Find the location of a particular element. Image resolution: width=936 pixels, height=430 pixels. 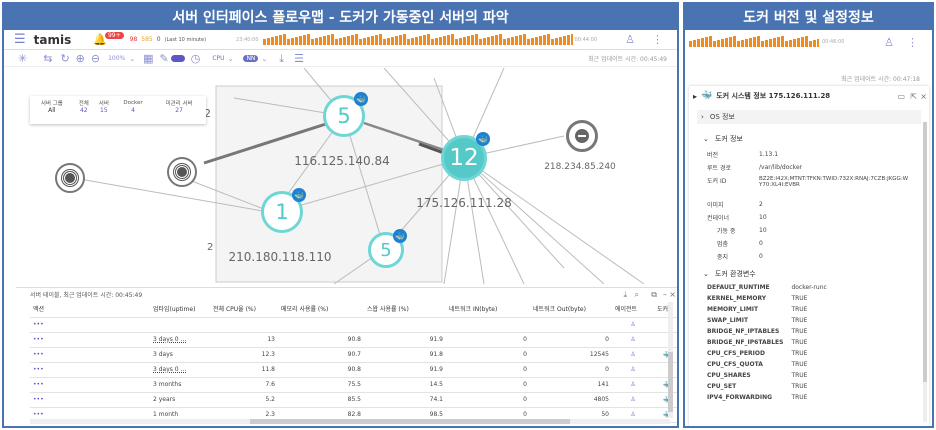

column-header is located at coordinates (109, 309).